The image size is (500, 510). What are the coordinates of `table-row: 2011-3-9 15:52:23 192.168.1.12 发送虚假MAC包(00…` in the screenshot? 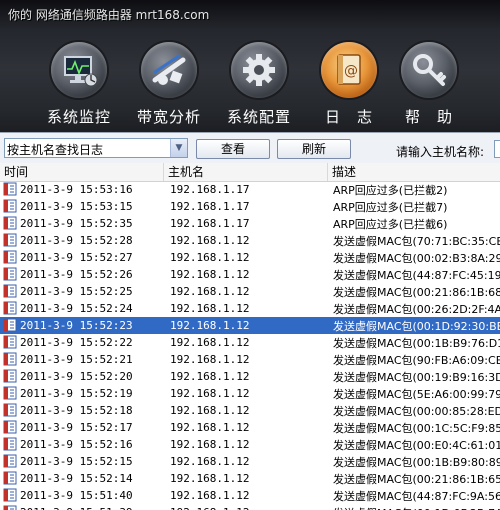 It's located at (250, 325).